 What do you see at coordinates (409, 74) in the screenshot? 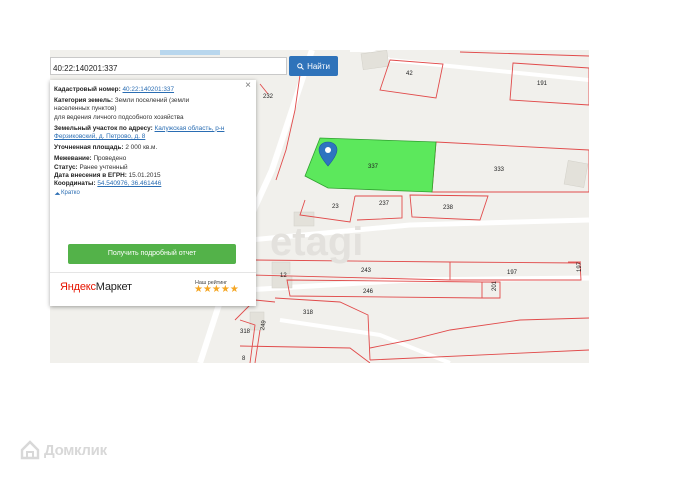
I see `parcel-label: 42` at bounding box center [409, 74].